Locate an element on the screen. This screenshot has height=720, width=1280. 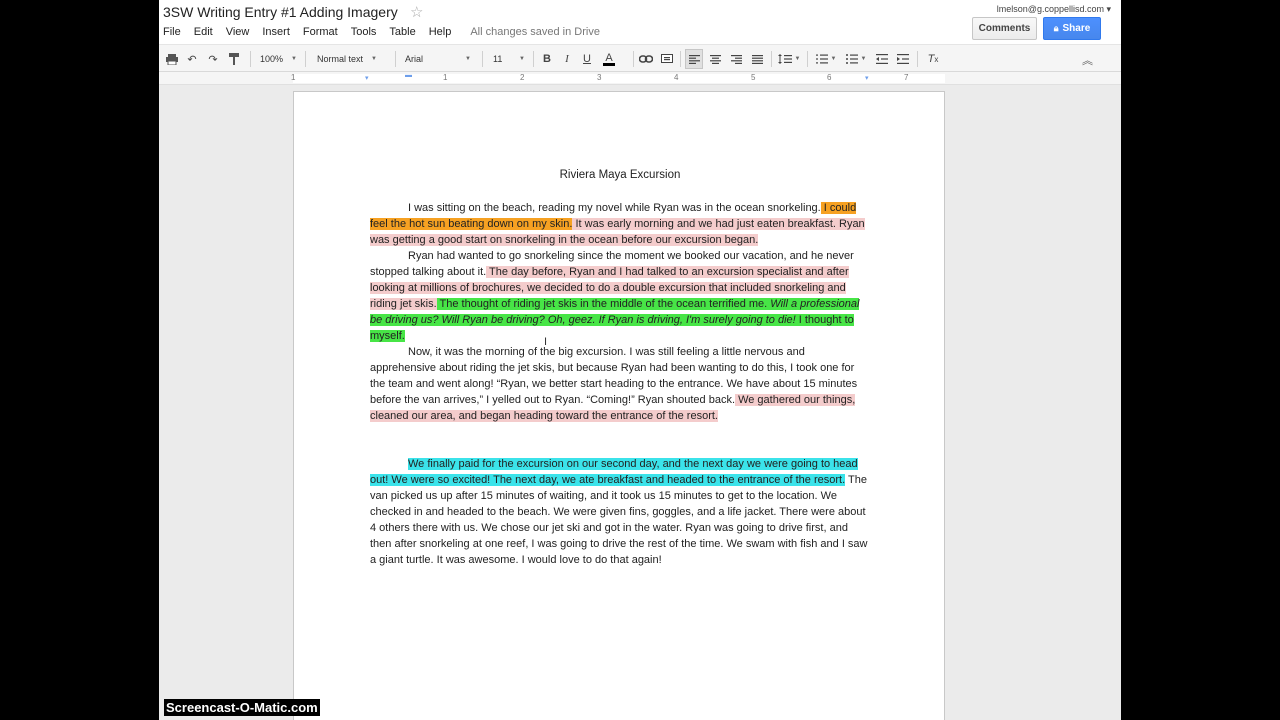
screencast-watermark: Screencast-O-Matic.com is located at coordinates (242, 707).